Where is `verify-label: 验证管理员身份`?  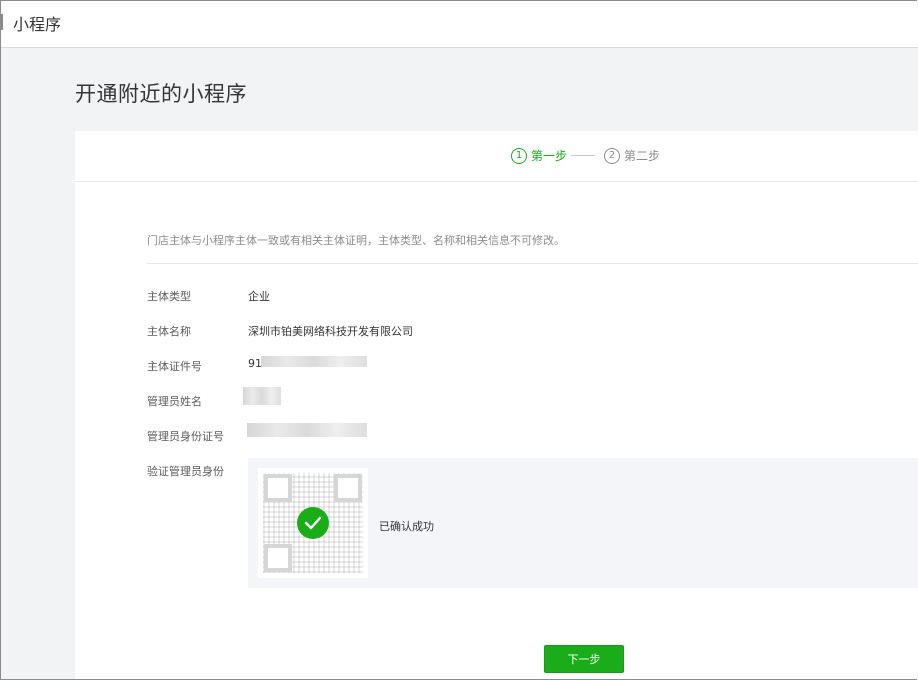 verify-label: 验证管理员身份 is located at coordinates (185, 471).